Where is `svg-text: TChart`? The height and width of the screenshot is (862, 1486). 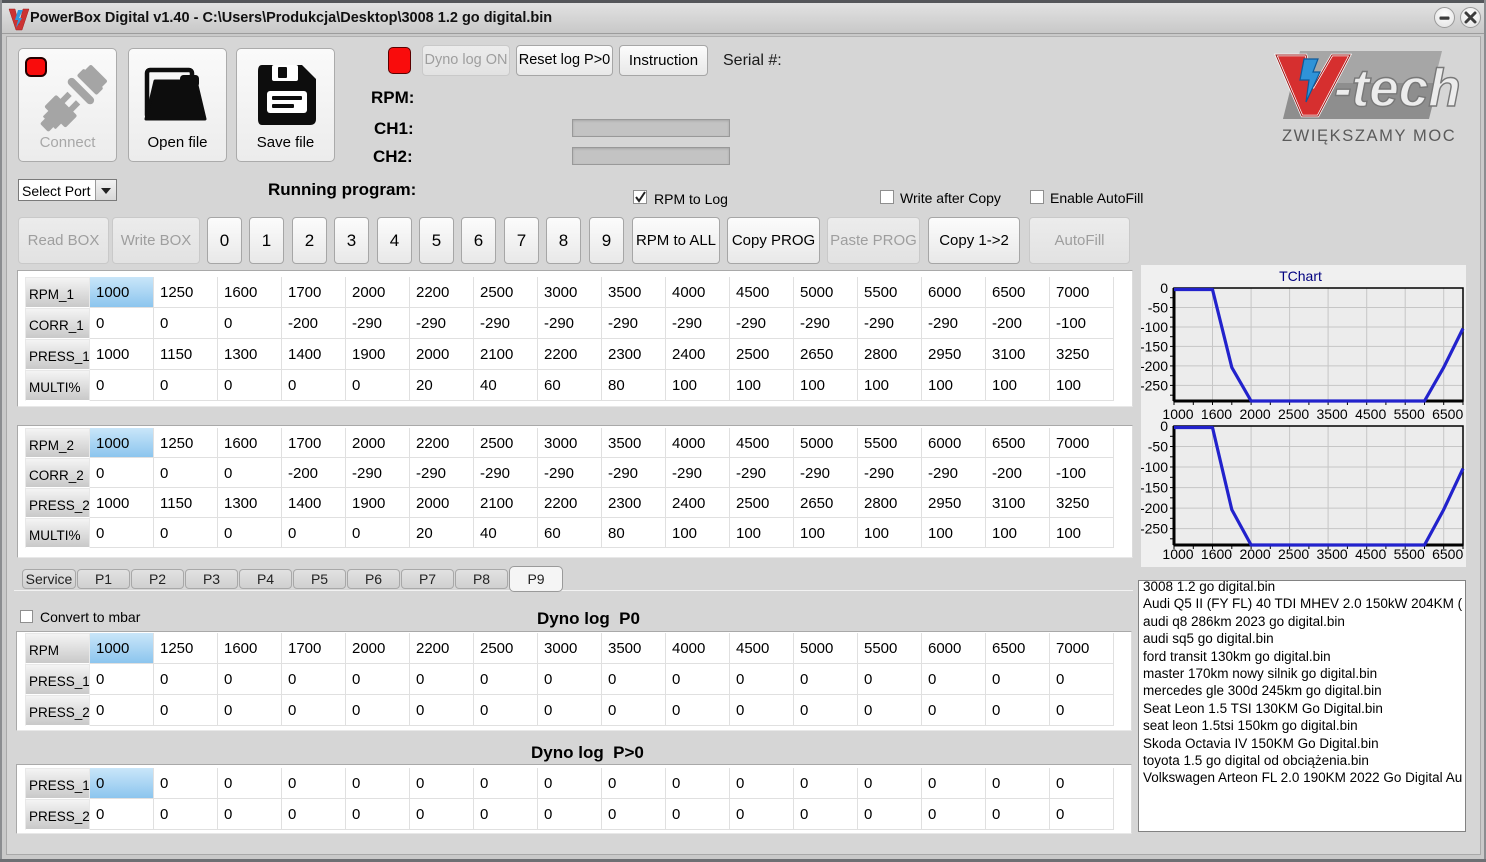 svg-text: TChart is located at coordinates (1300, 276).